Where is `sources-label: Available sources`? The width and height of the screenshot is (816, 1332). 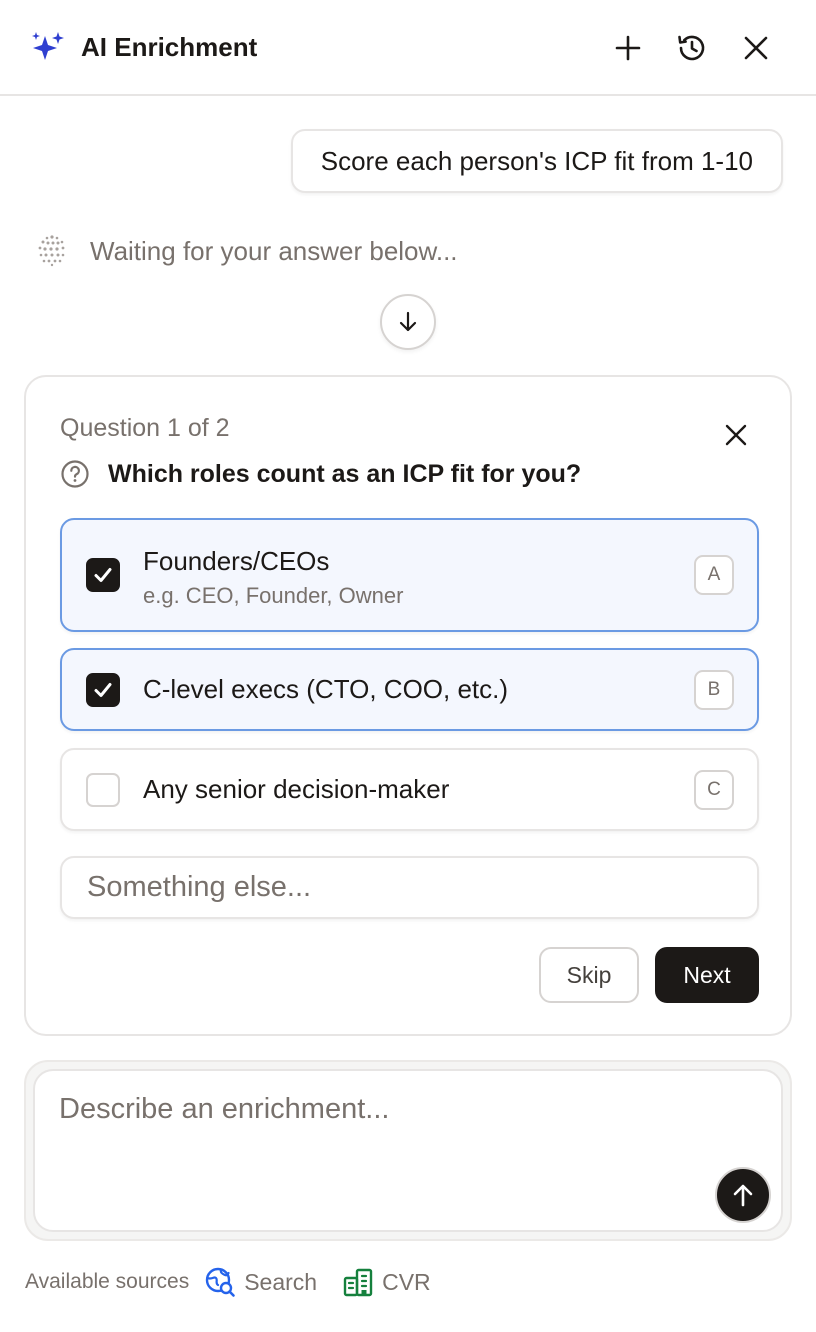 sources-label: Available sources is located at coordinates (107, 1281).